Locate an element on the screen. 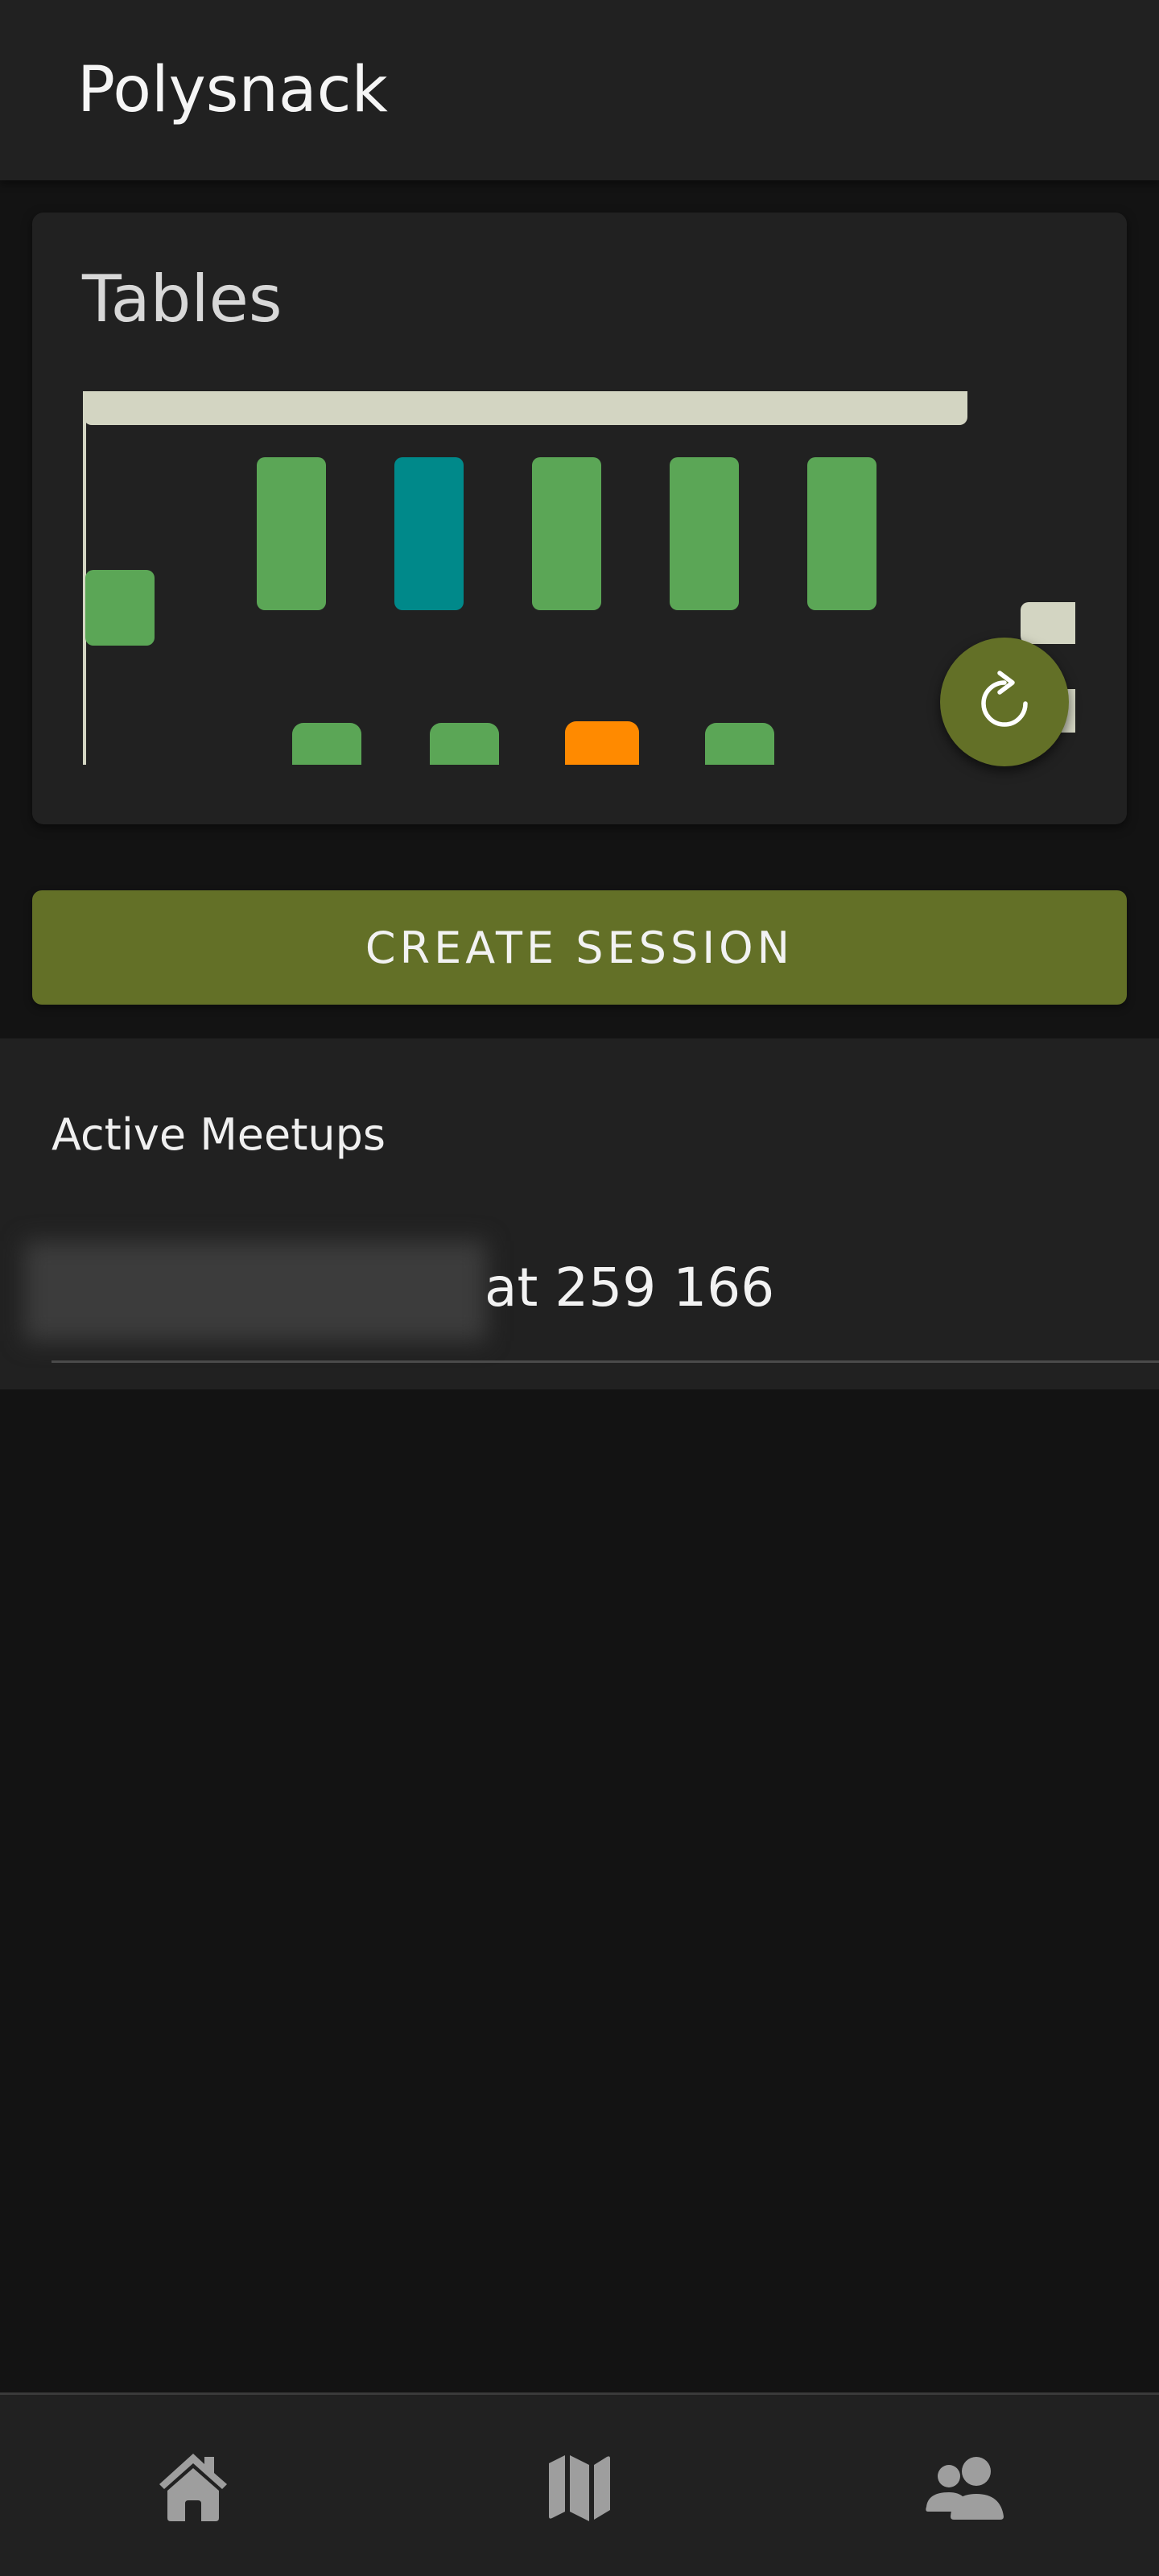 The image size is (1159, 2576). bottom-navigation is located at coordinates (579, 2484).